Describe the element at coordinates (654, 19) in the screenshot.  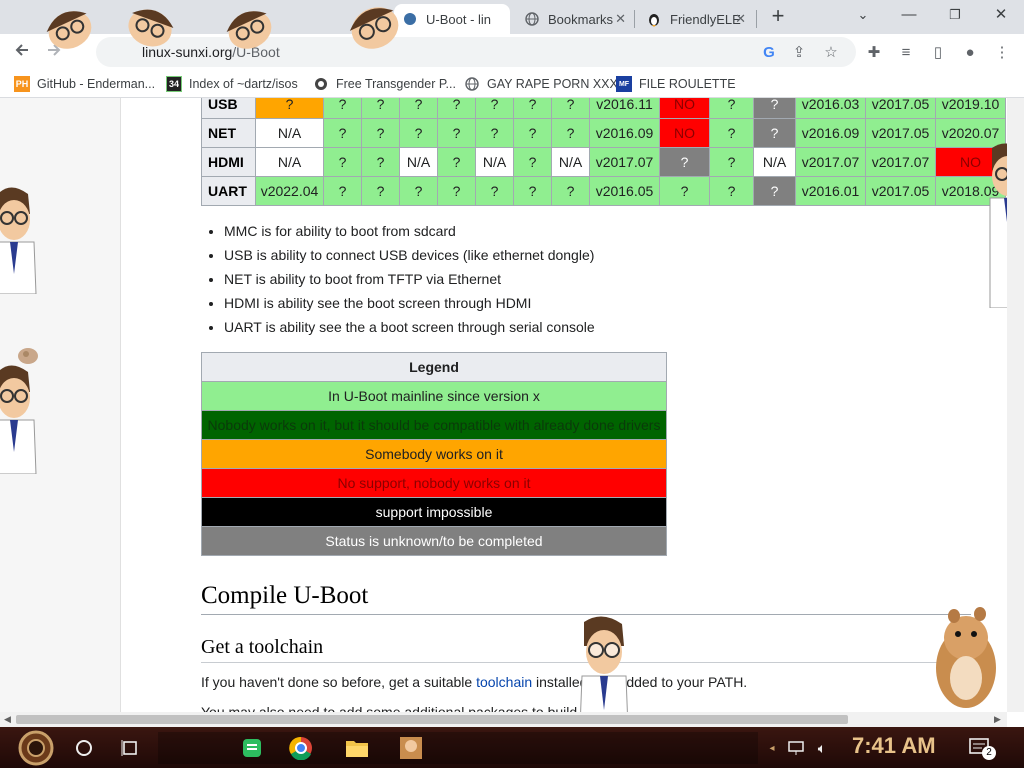
I see `linux-penguin-icon` at that location.